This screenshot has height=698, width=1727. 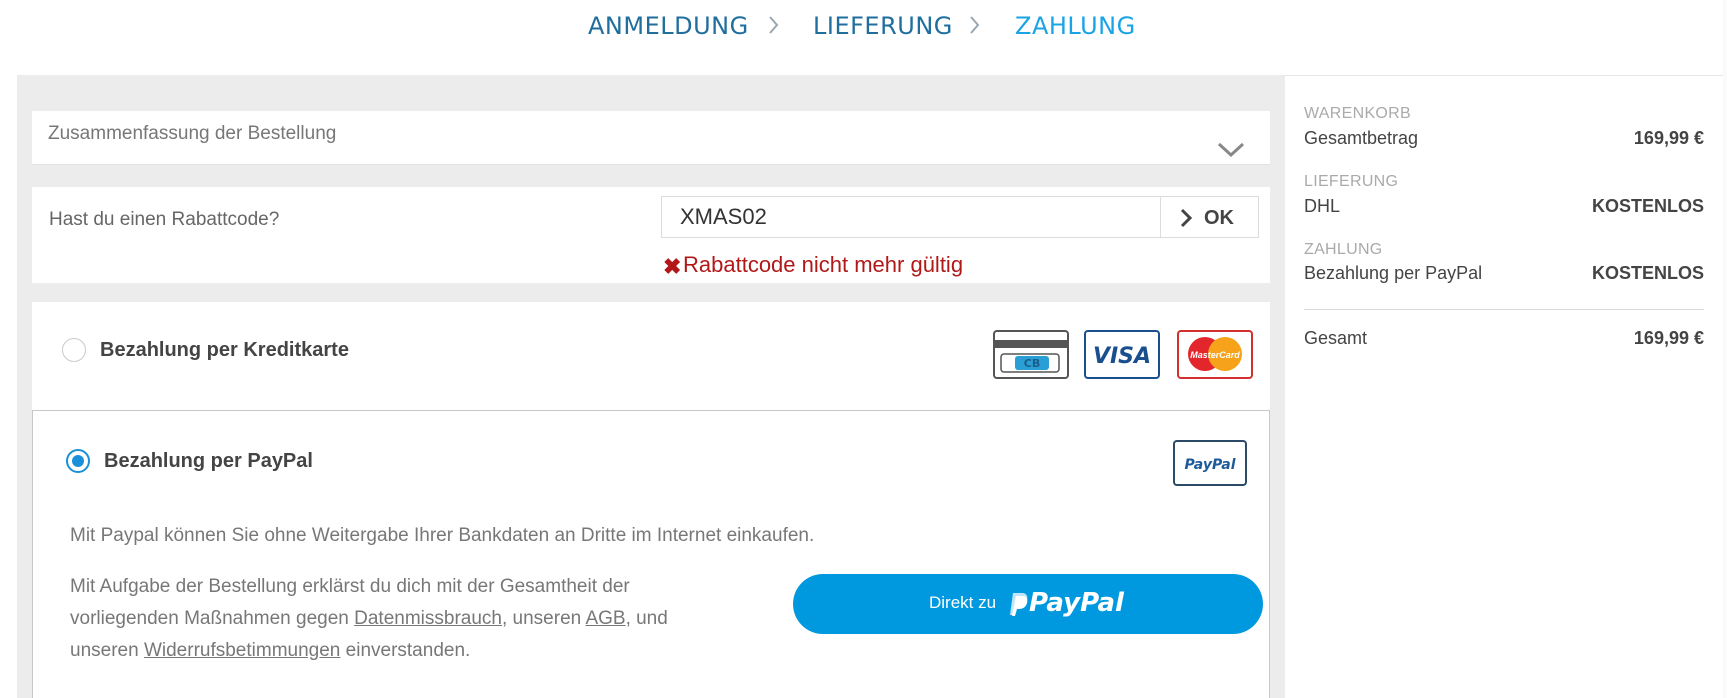 What do you see at coordinates (428, 618) in the screenshot?
I see `link-data-protection: Datenmissbrauch` at bounding box center [428, 618].